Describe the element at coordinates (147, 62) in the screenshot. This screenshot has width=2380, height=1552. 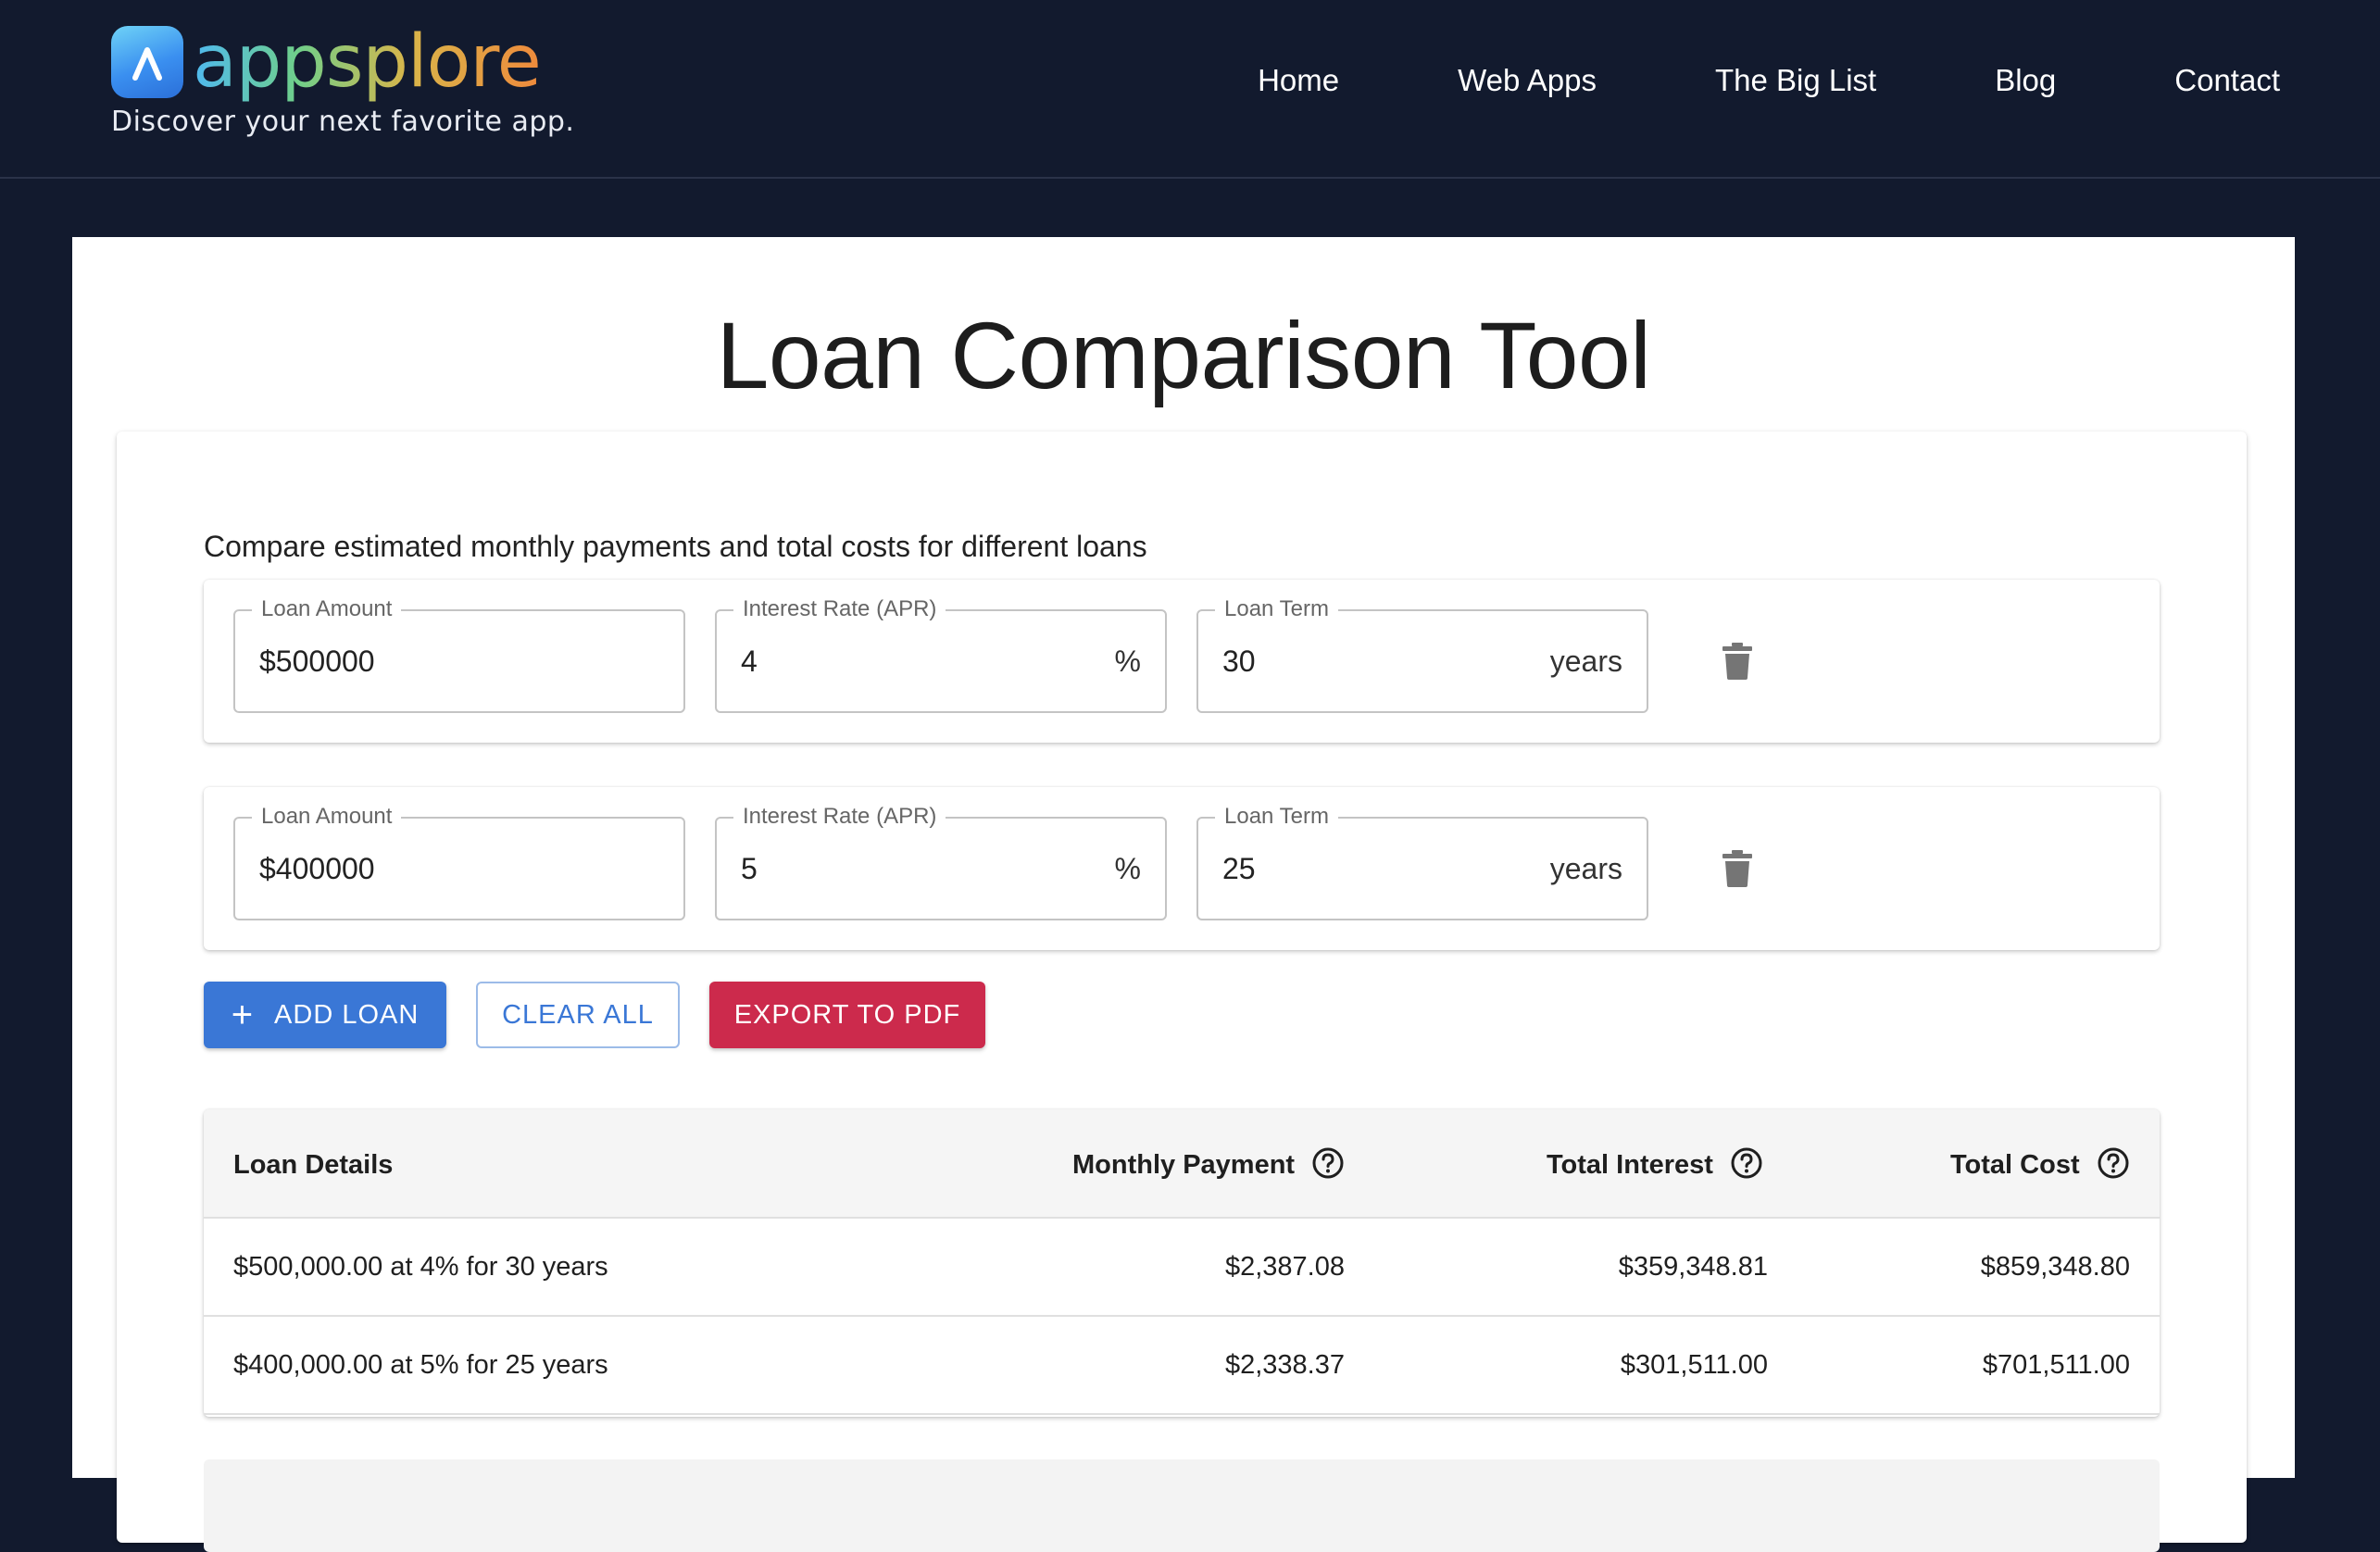
I see `logo-badge-icon` at that location.